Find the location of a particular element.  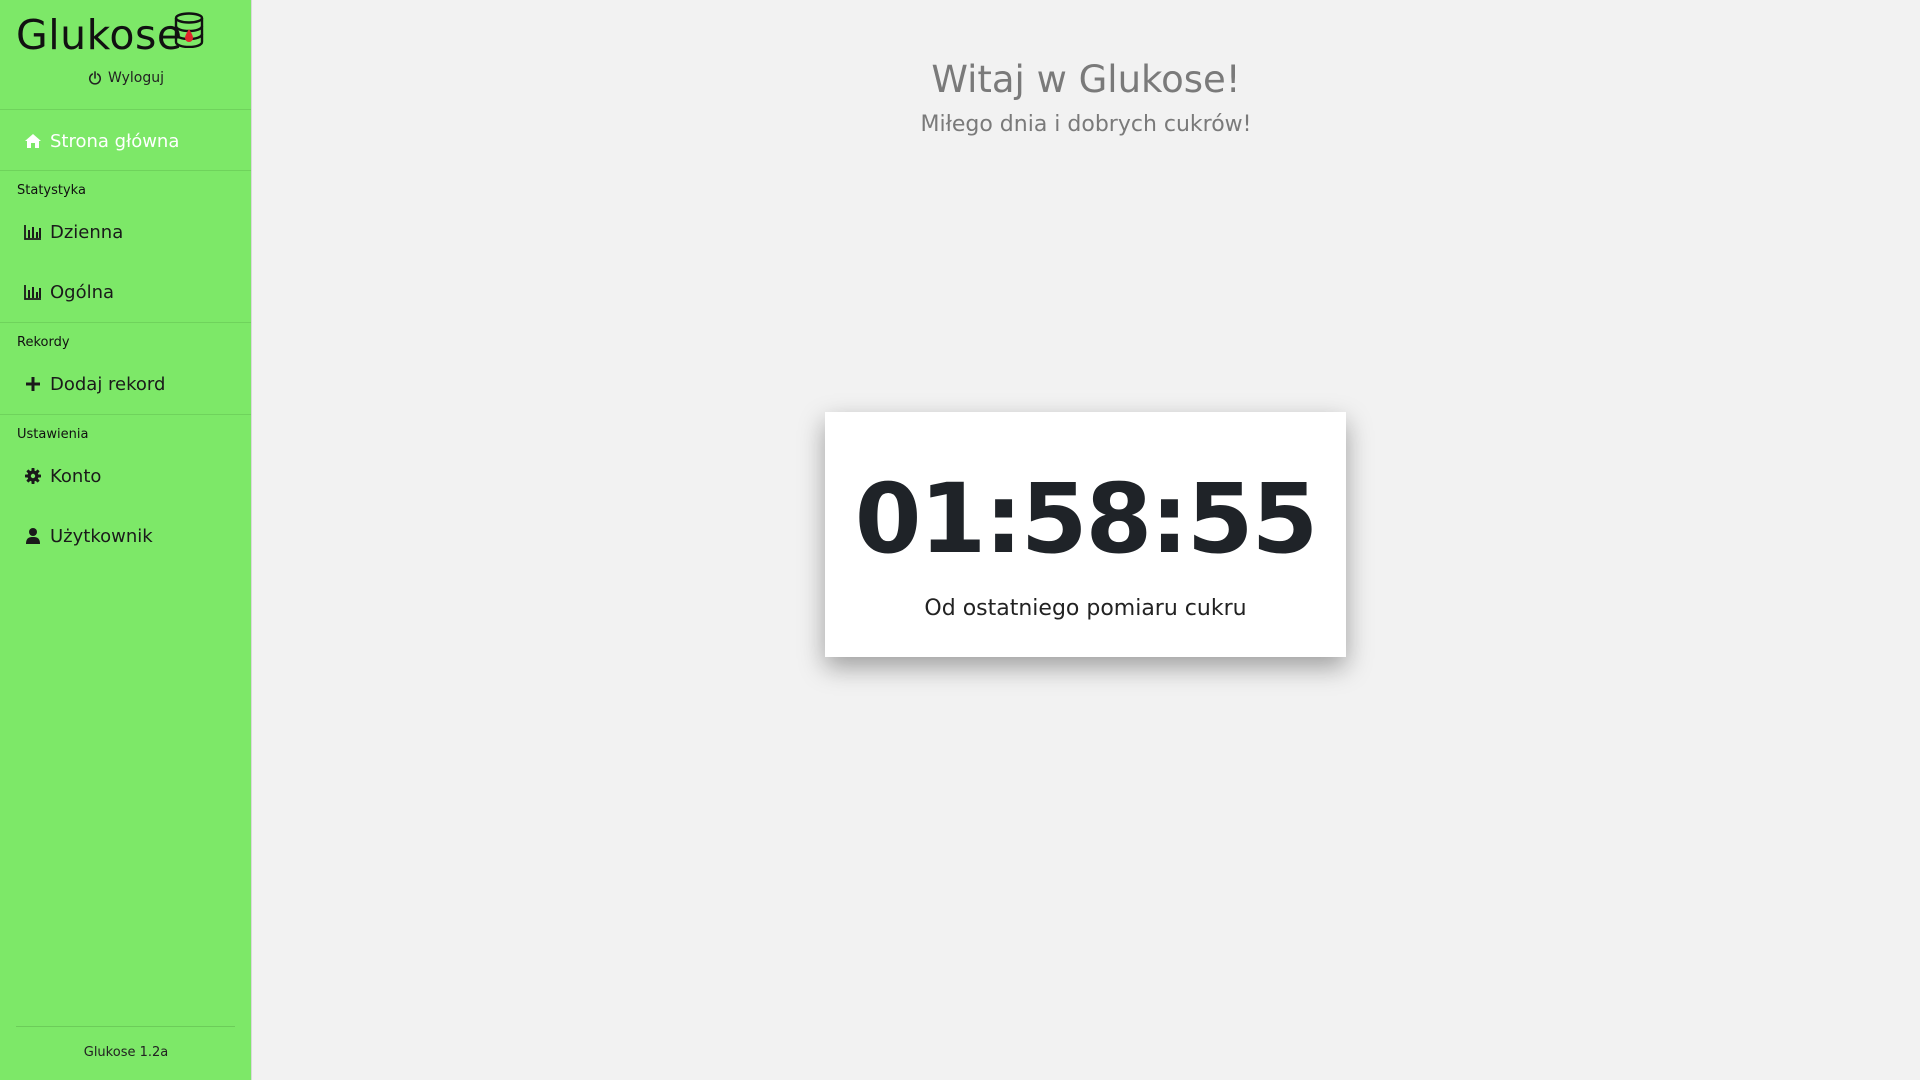

sidebar-item-daily: Dzienna is located at coordinates (73, 232).